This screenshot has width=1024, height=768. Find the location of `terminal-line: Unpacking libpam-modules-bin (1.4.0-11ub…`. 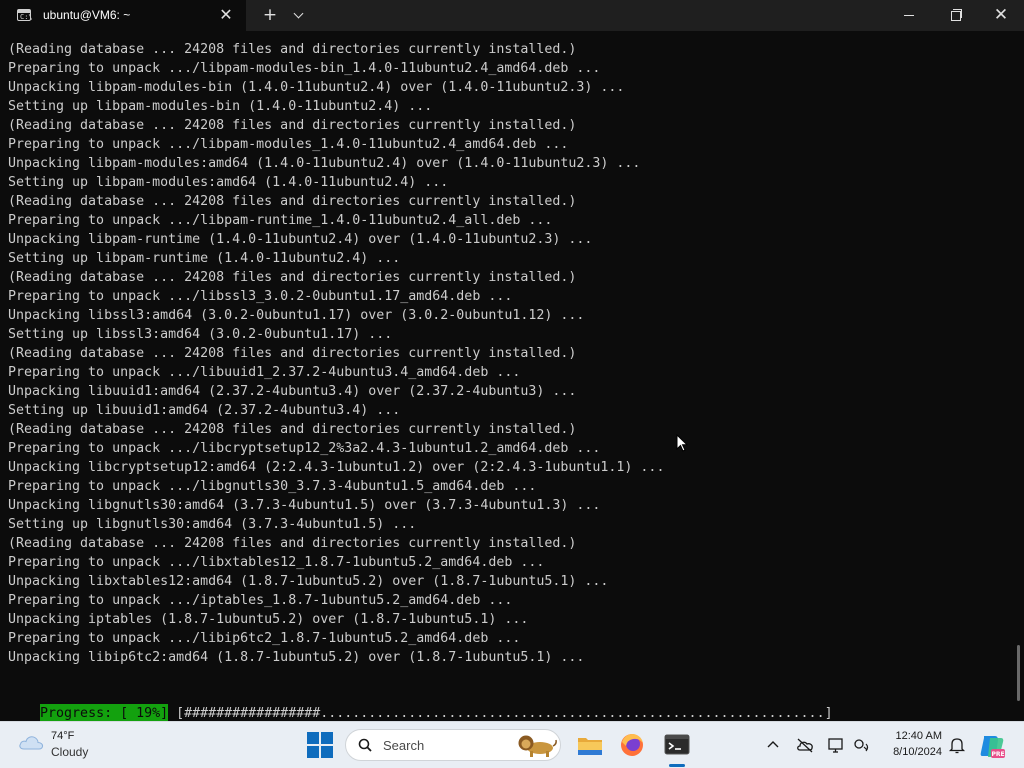

terminal-line: Unpacking libpam-modules-bin (1.4.0-11ub… is located at coordinates (316, 87).